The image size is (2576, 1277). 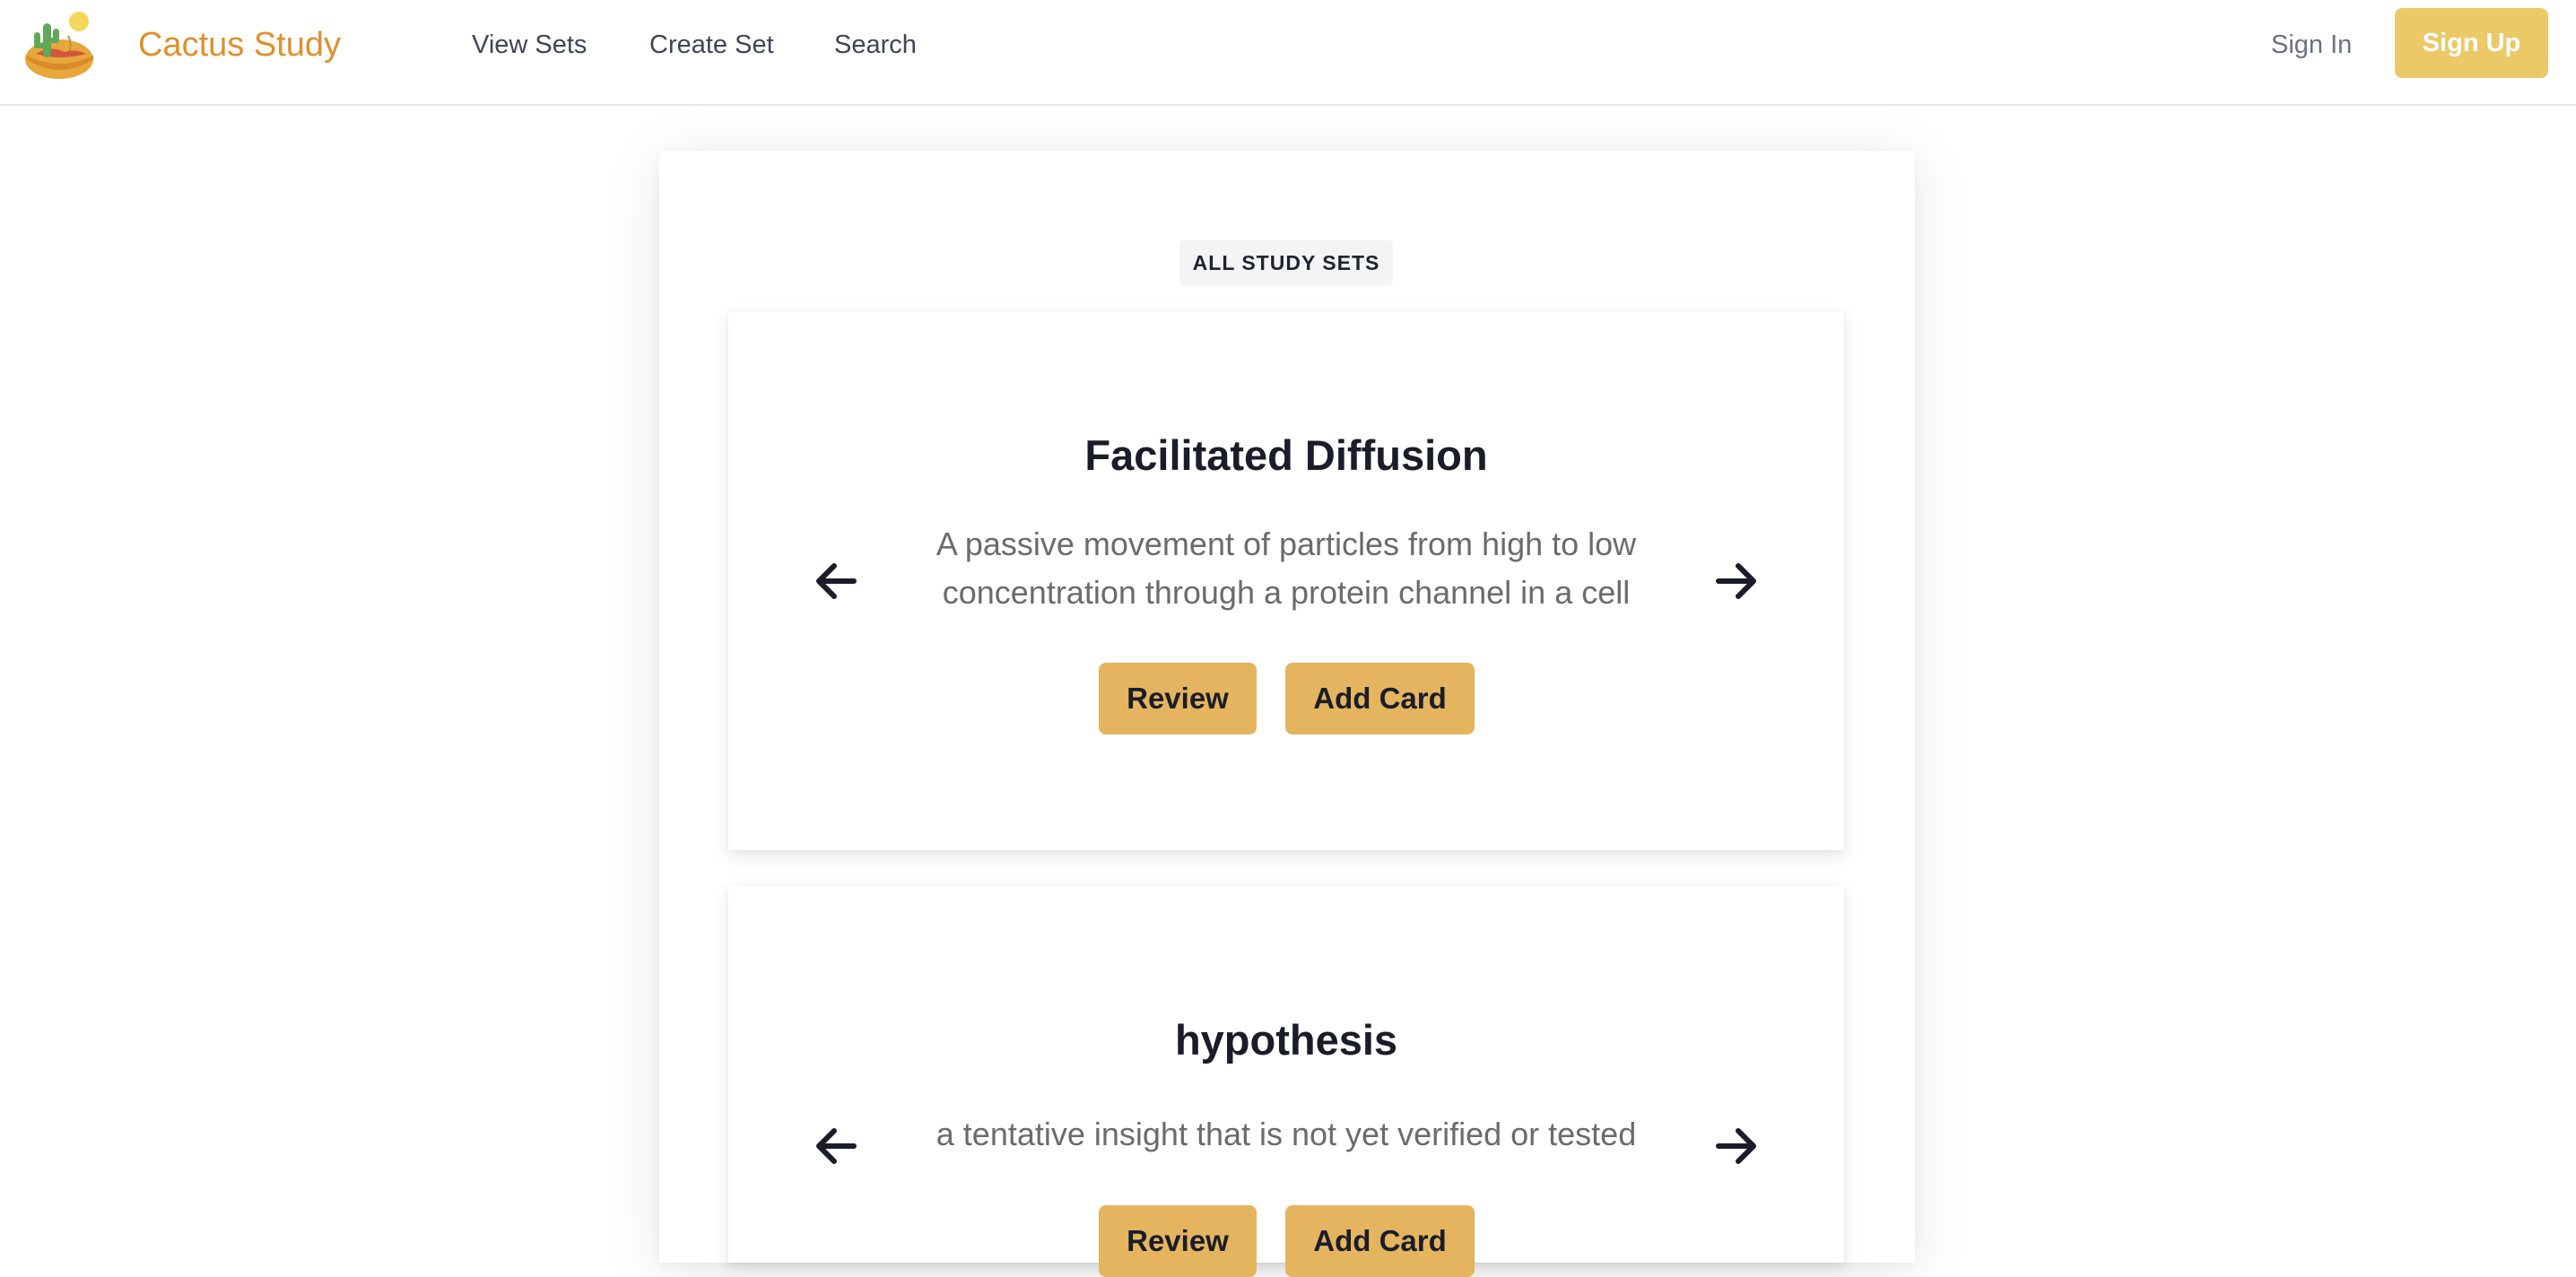 I want to click on brand-name: Cactus Study, so click(x=239, y=45).